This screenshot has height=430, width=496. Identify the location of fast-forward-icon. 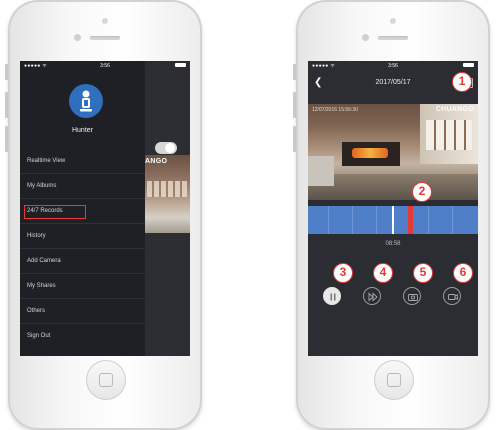
(373, 297).